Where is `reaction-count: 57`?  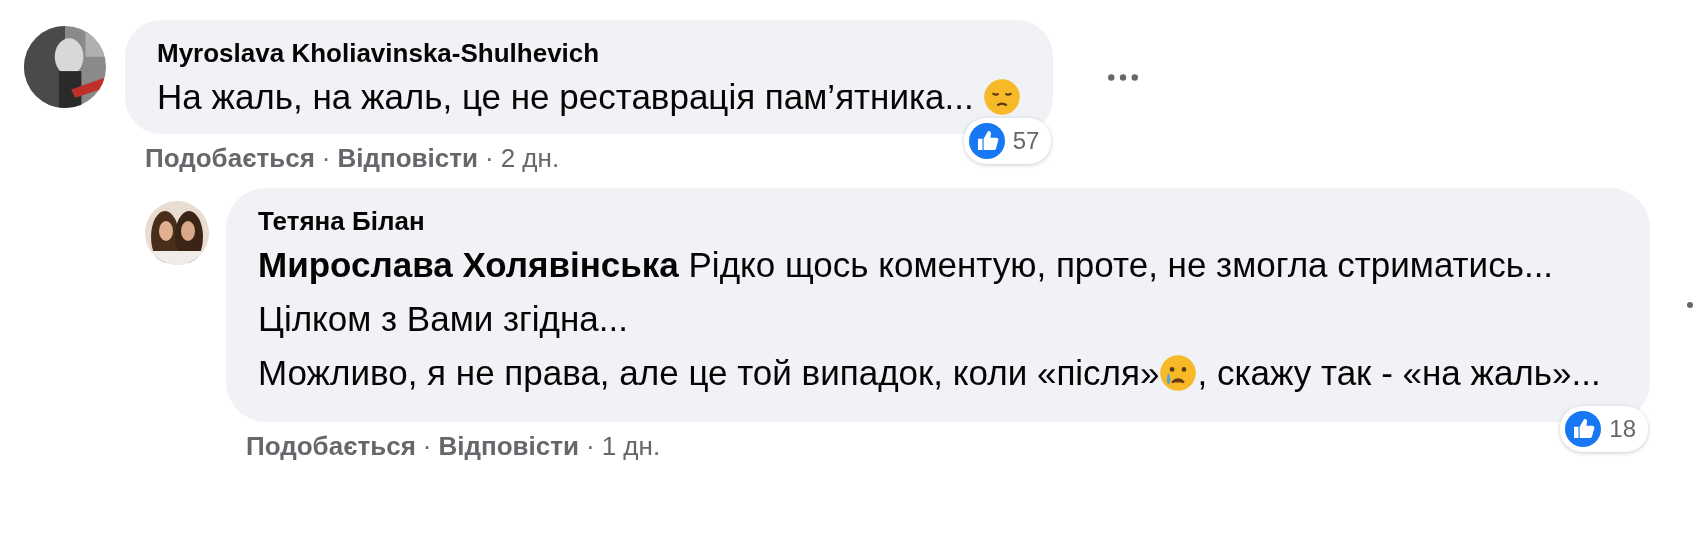
reaction-count: 57 is located at coordinates (1007, 141).